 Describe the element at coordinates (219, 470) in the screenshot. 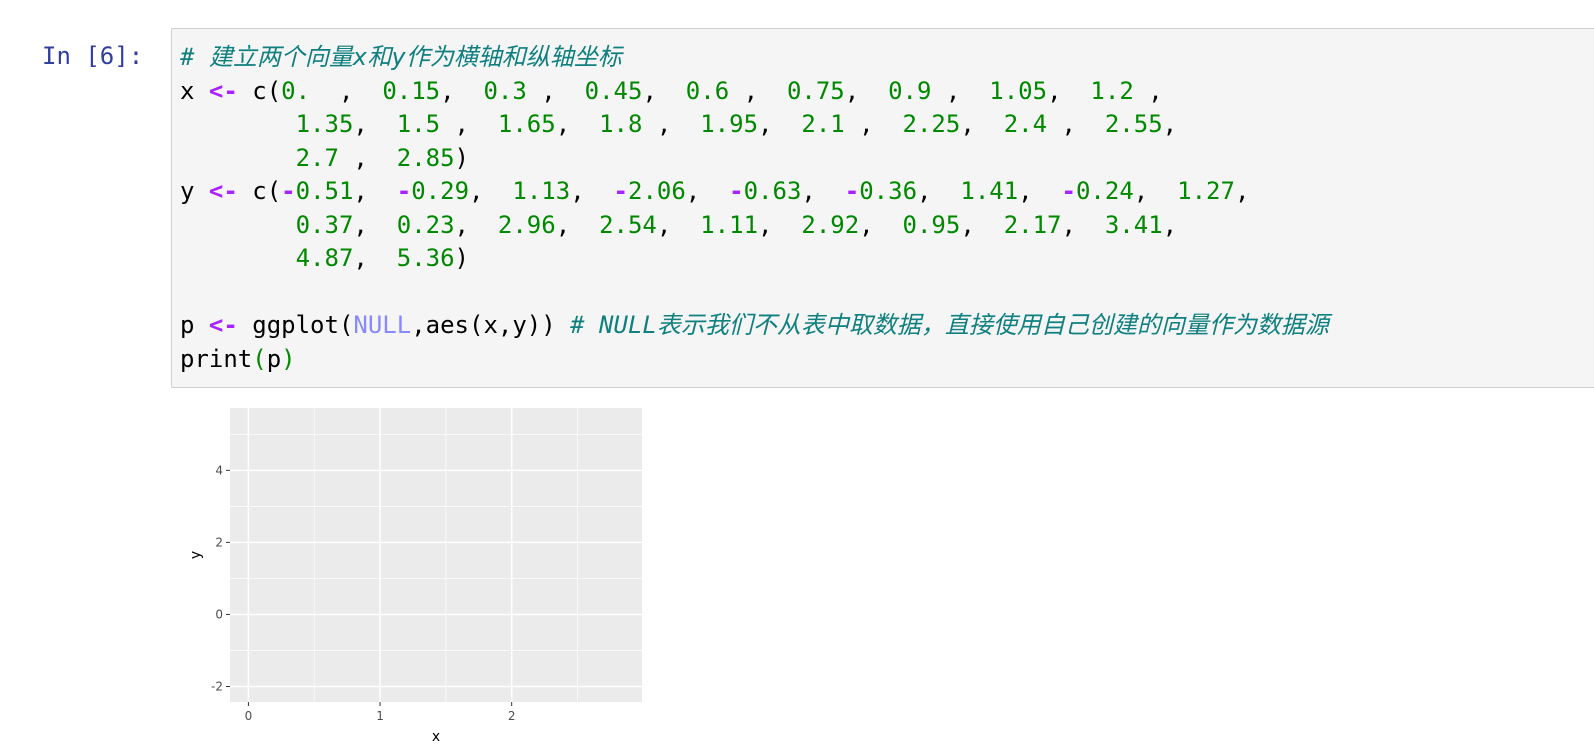

I see `y-tick-label: 4` at that location.